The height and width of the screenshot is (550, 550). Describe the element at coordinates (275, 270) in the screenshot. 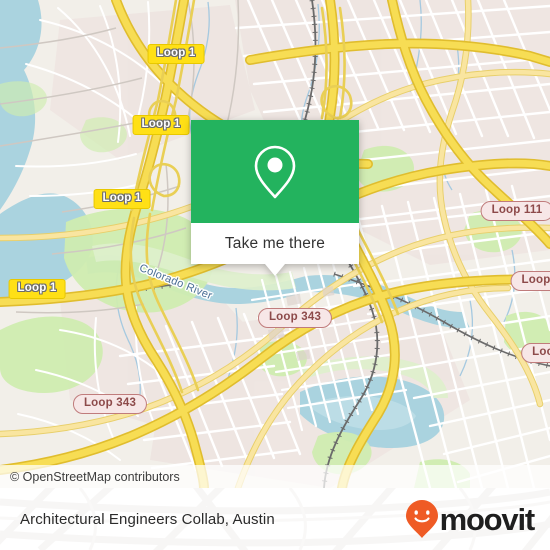

I see `popup-tail` at that location.